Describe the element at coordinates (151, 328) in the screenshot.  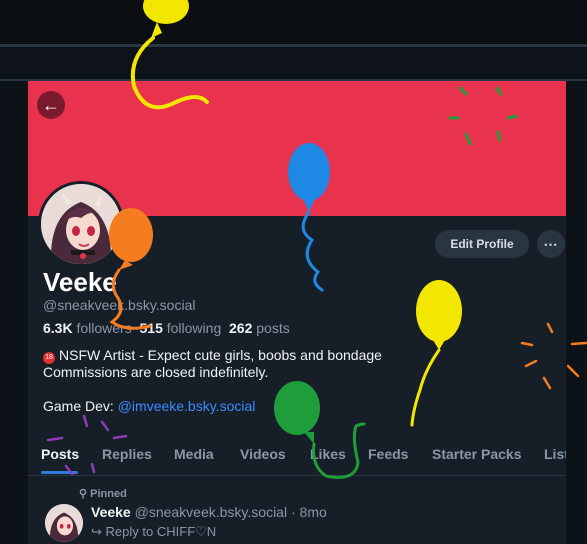
I see `following-count: 515` at that location.